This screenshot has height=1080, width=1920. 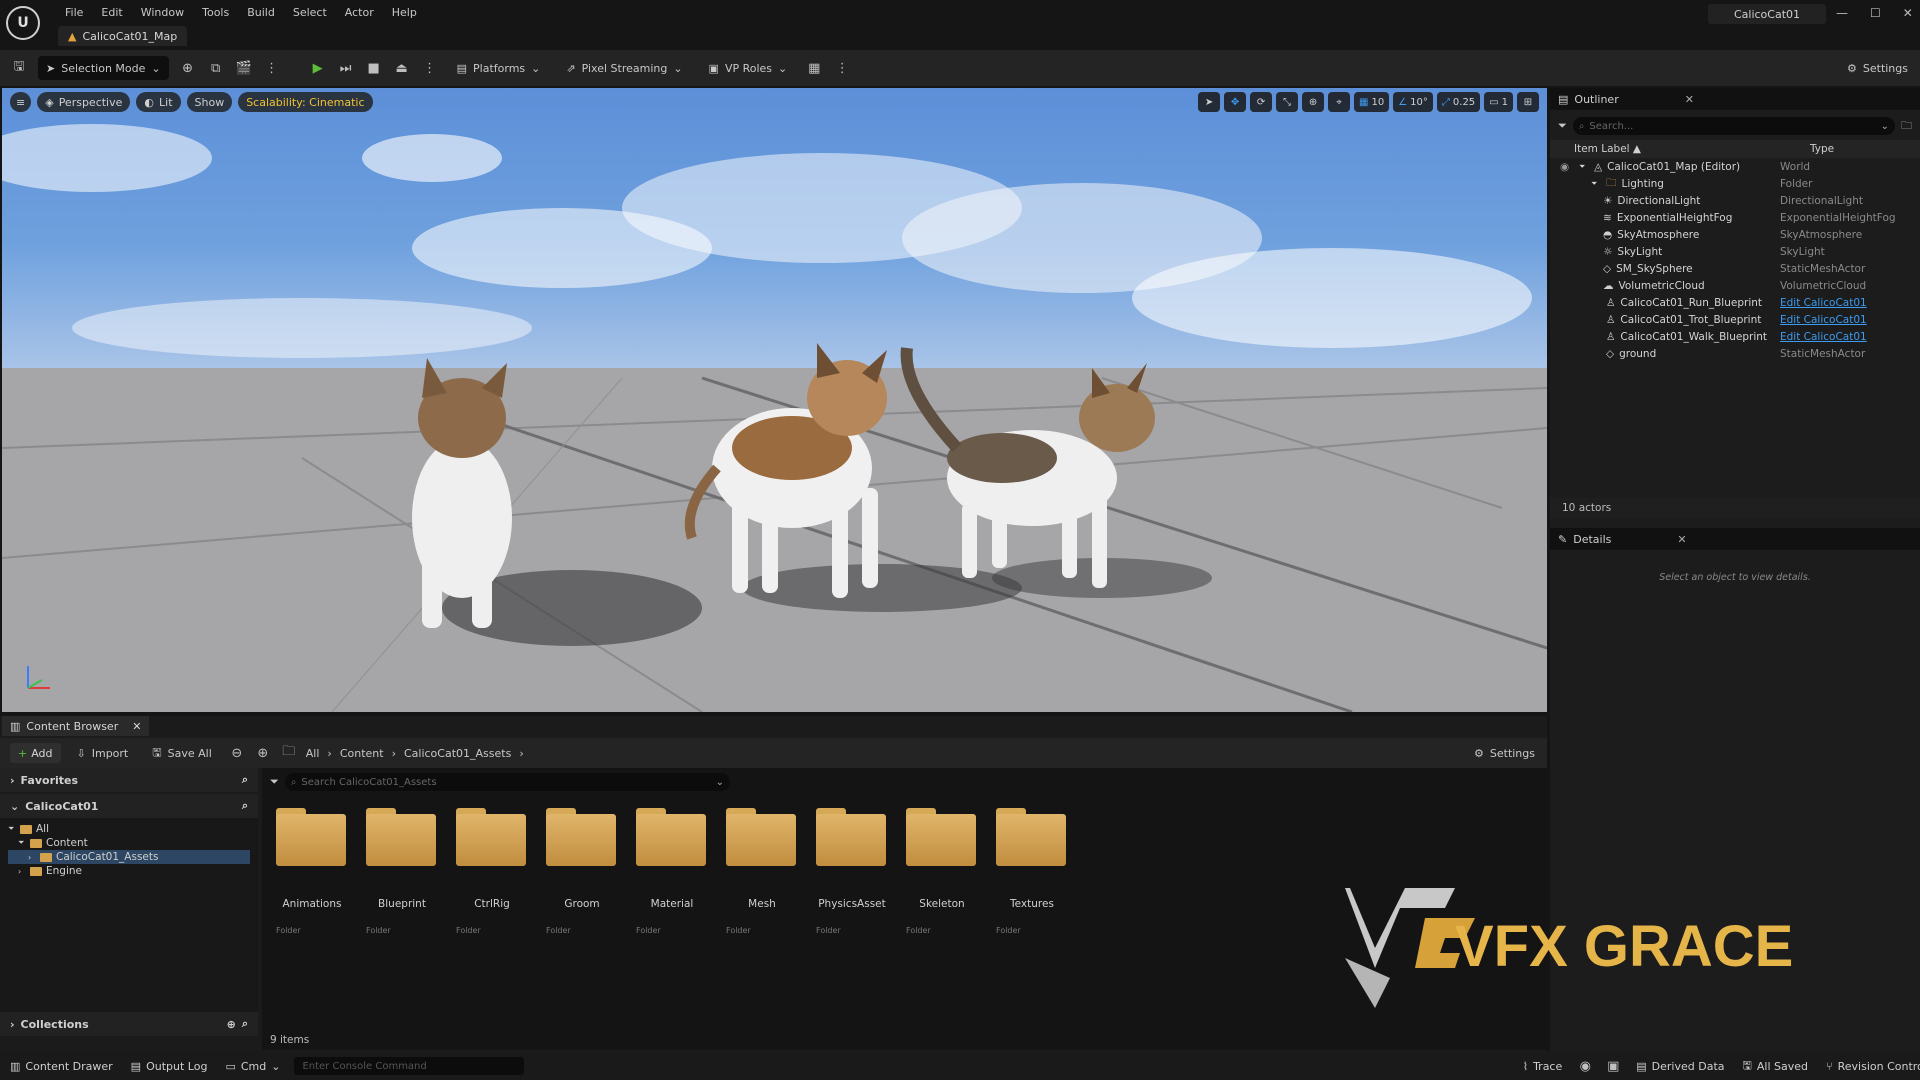 I want to click on menu-select: Select, so click(x=310, y=12).